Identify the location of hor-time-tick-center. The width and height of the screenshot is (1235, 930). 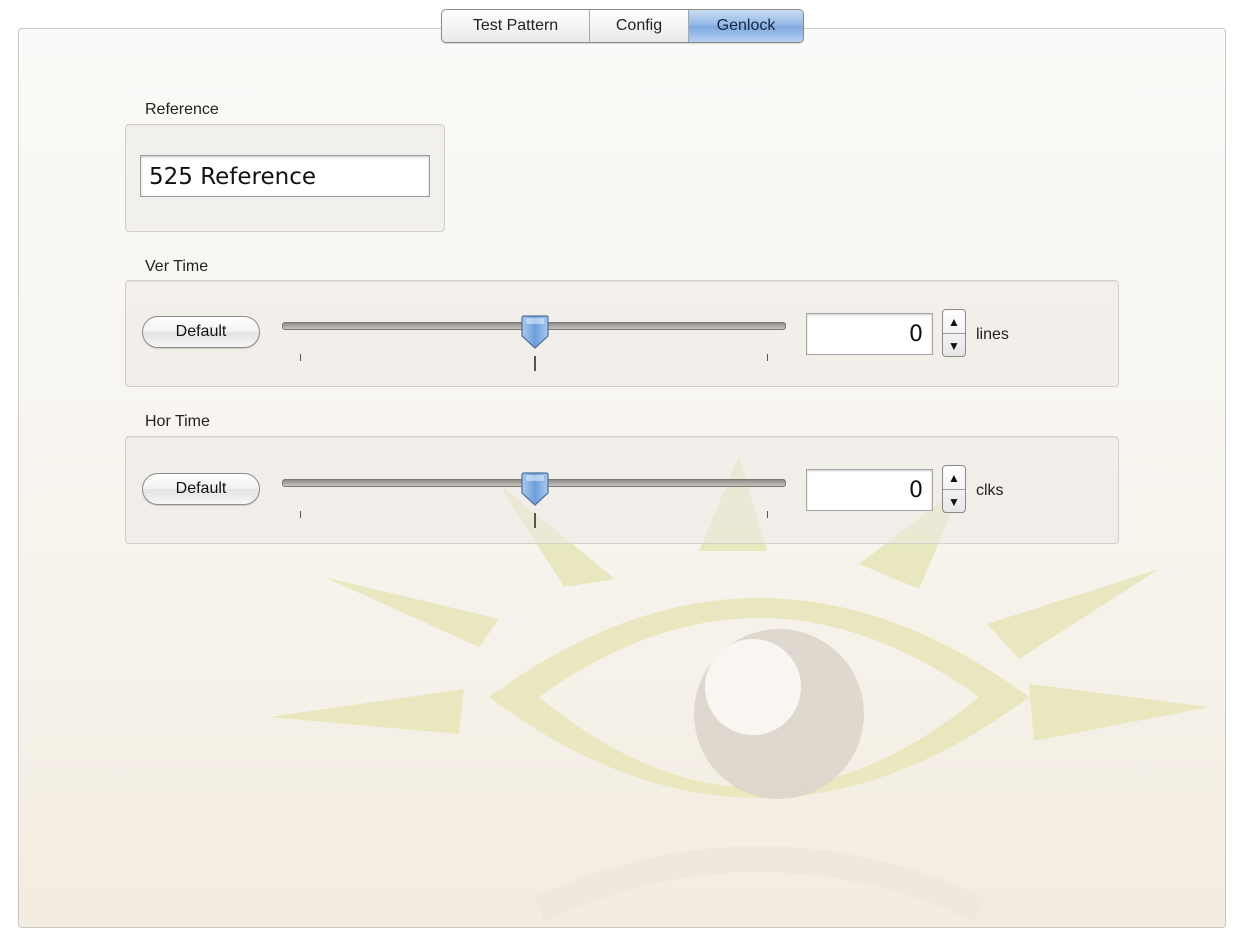
(535, 520).